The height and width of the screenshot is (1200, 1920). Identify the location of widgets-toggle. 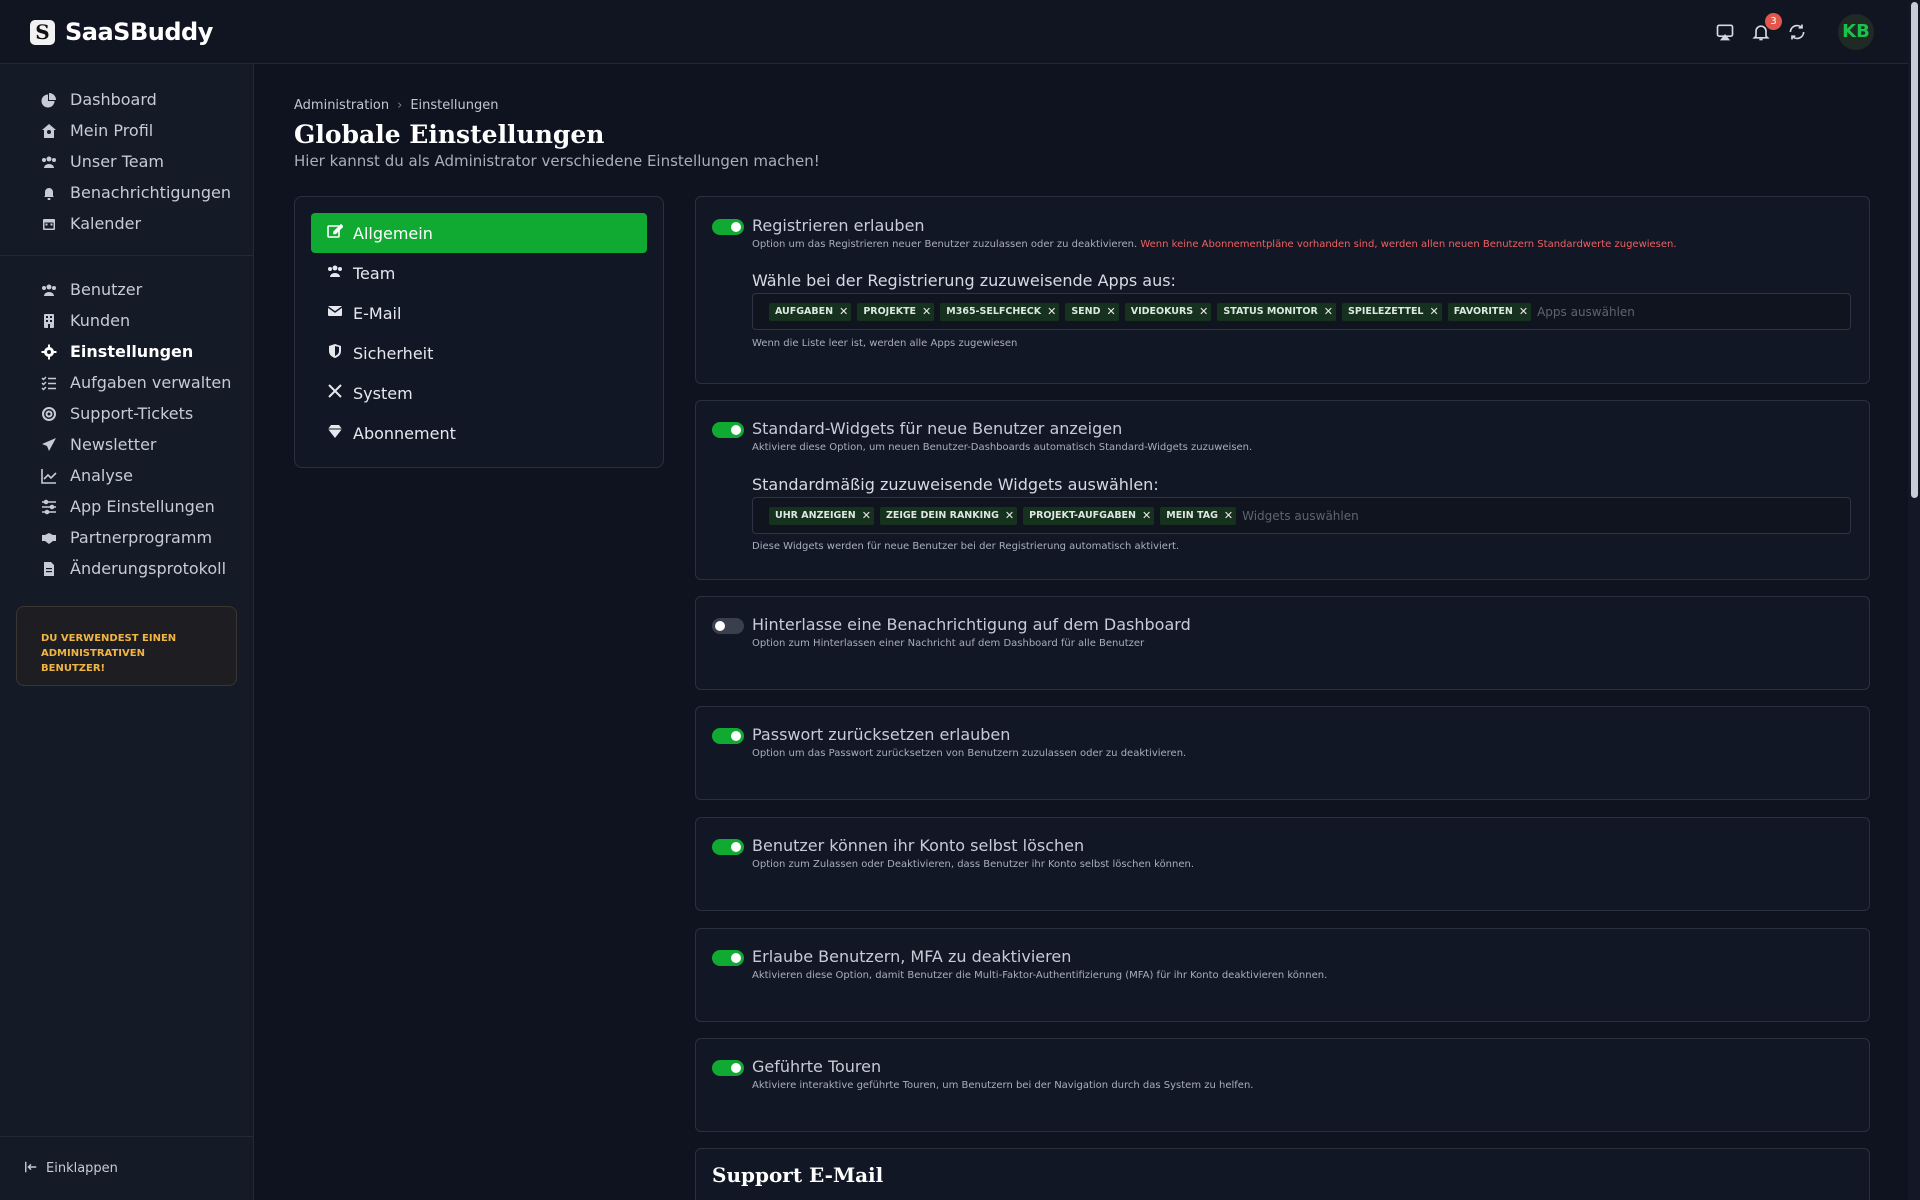
(728, 430).